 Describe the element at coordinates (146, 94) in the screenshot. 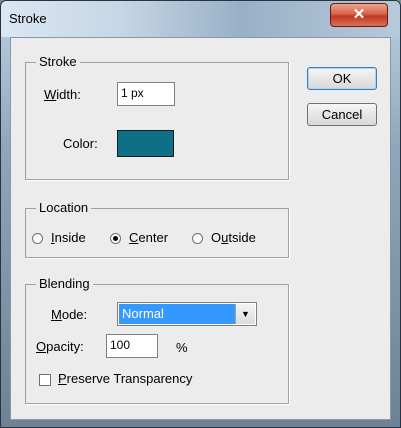

I see `width-input: 1 px` at that location.